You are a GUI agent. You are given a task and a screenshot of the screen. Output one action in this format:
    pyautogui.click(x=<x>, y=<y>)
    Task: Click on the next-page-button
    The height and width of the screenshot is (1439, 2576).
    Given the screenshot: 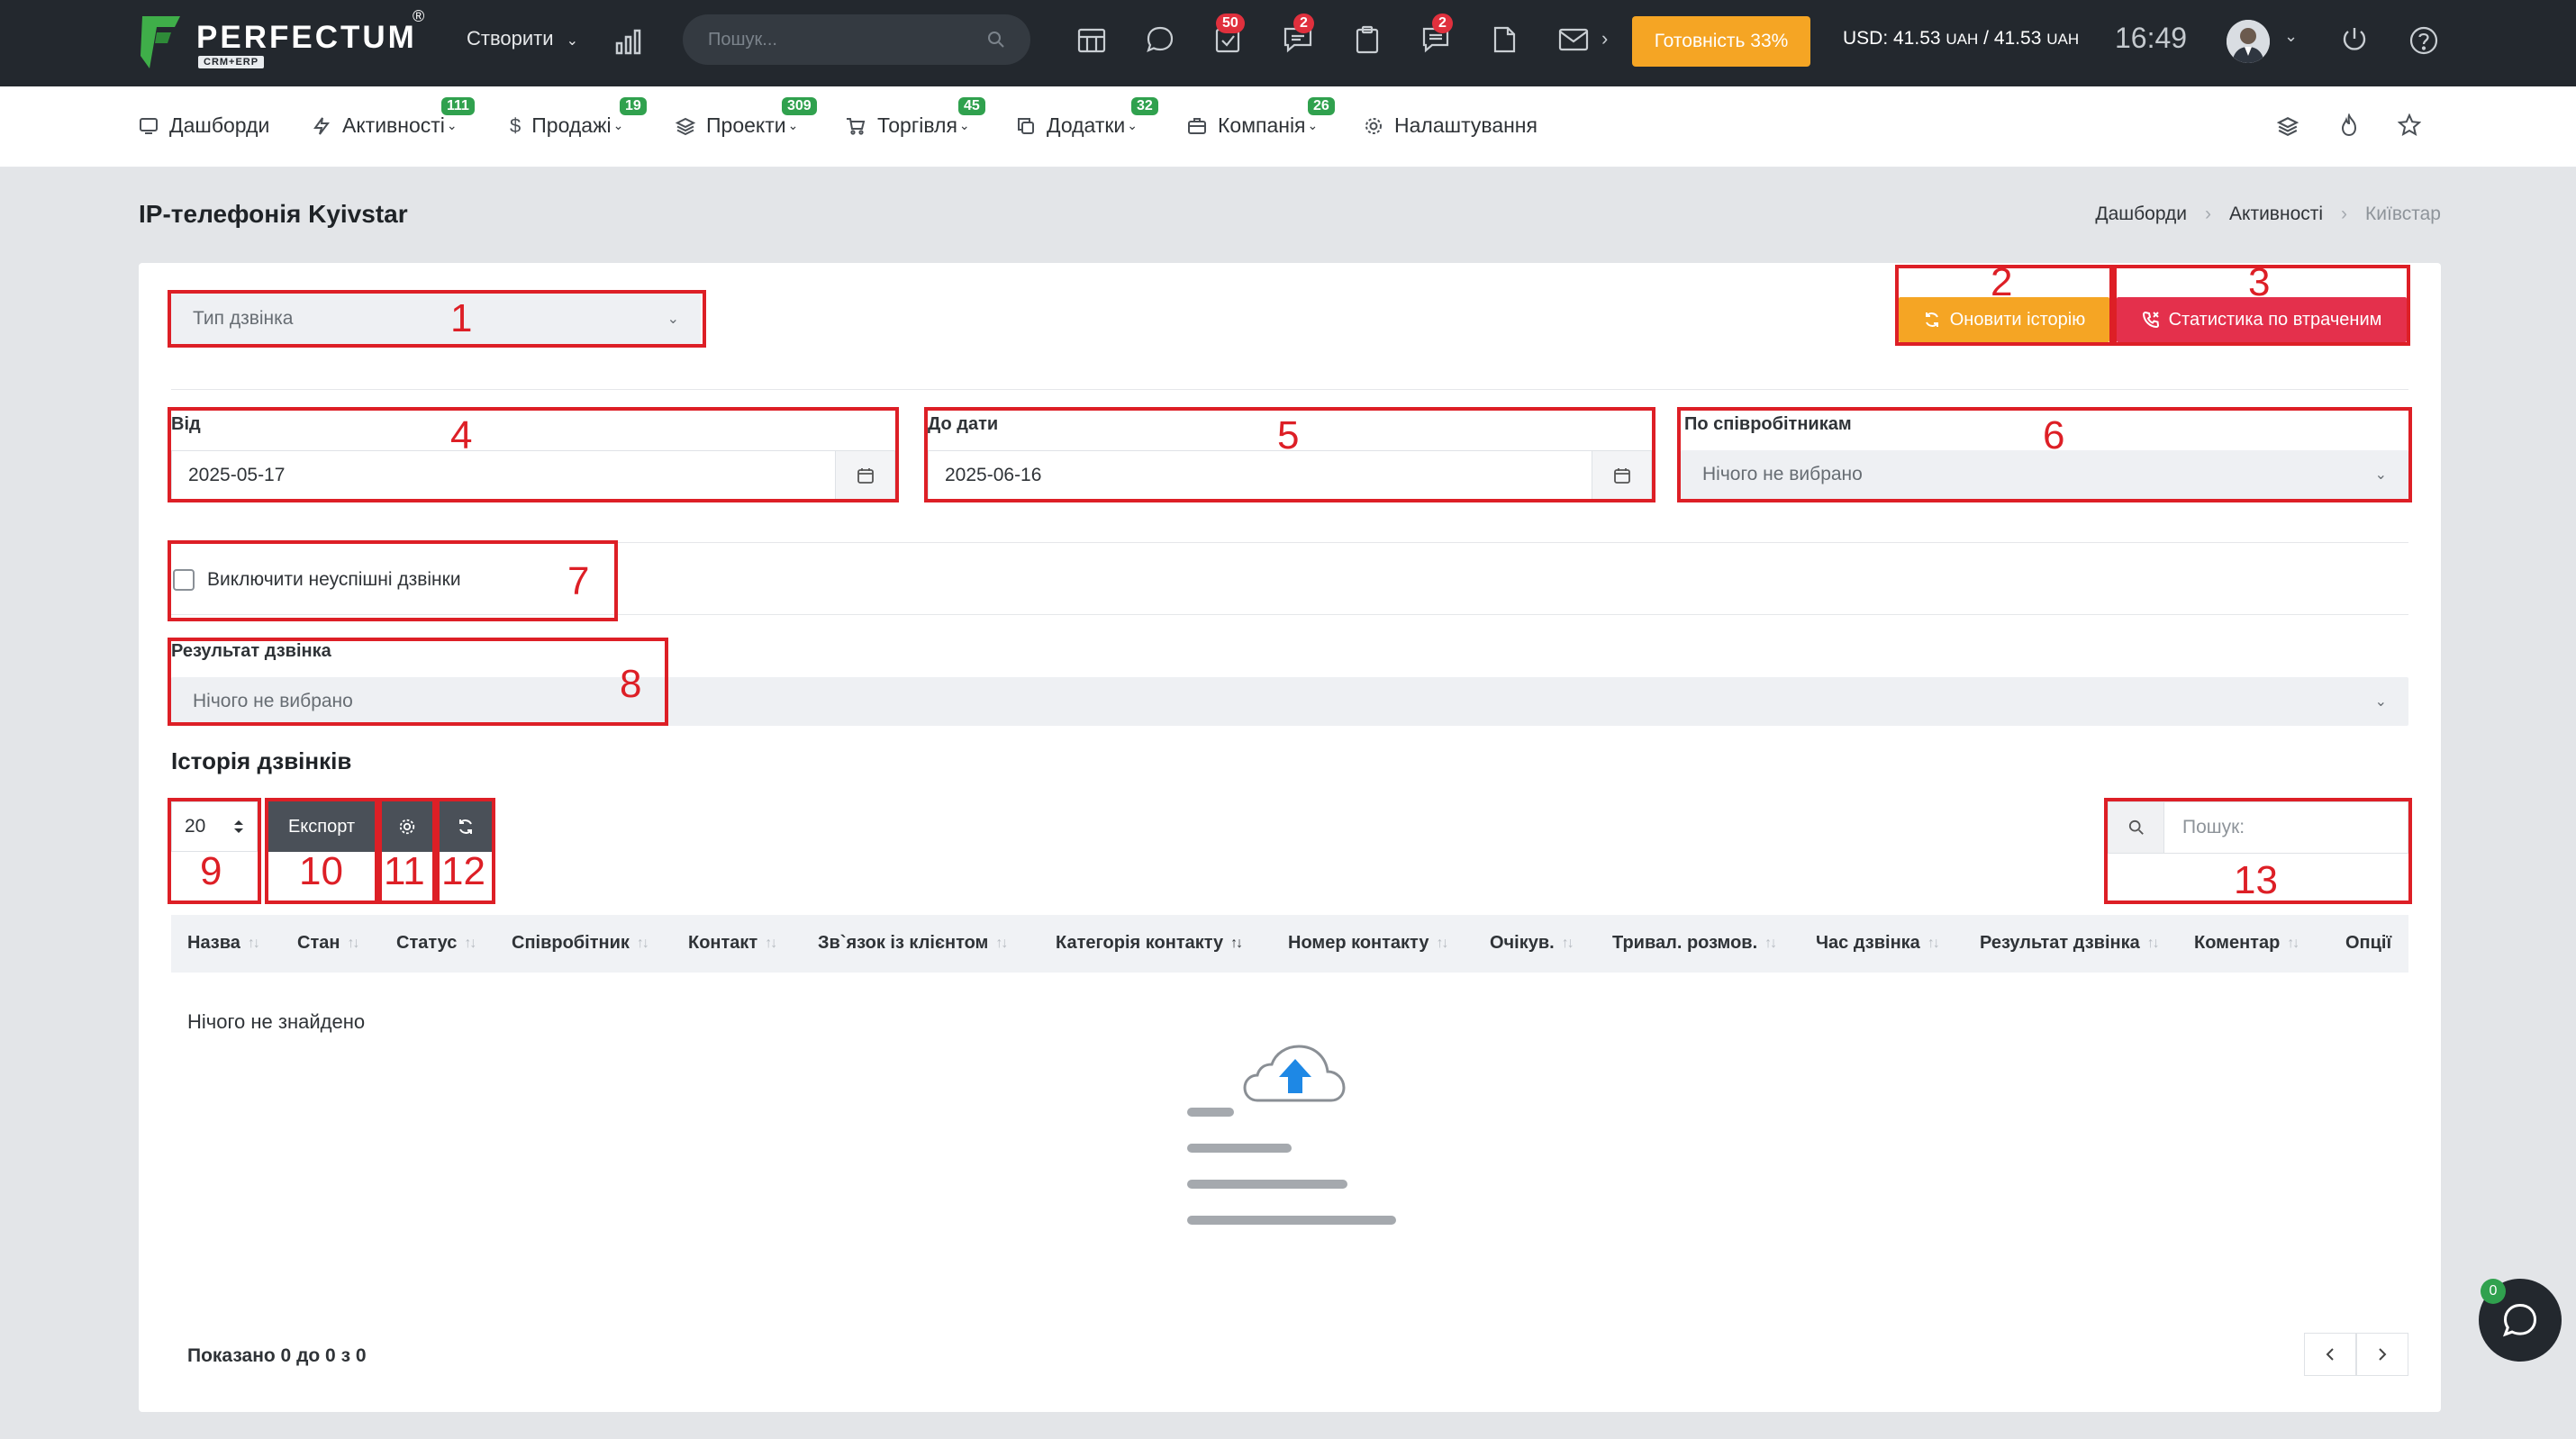 What is the action you would take?
    pyautogui.click(x=2382, y=1354)
    